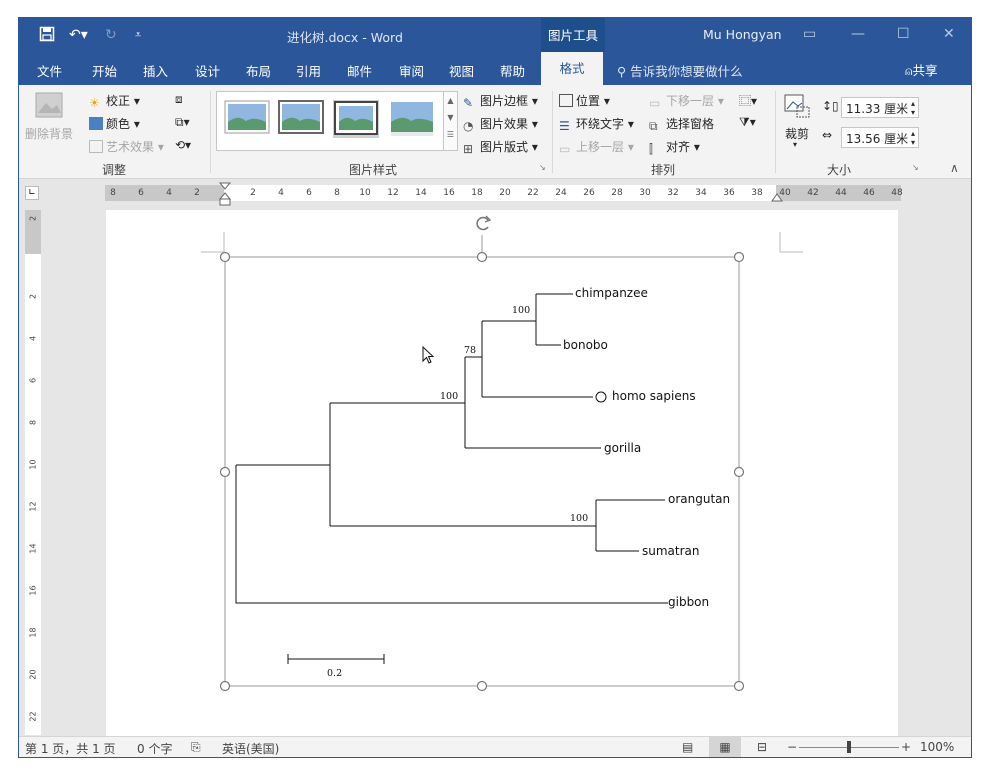 The width and height of the screenshot is (992, 775). What do you see at coordinates (32, 193) in the screenshot?
I see `tab-selector-icon: ∟` at bounding box center [32, 193].